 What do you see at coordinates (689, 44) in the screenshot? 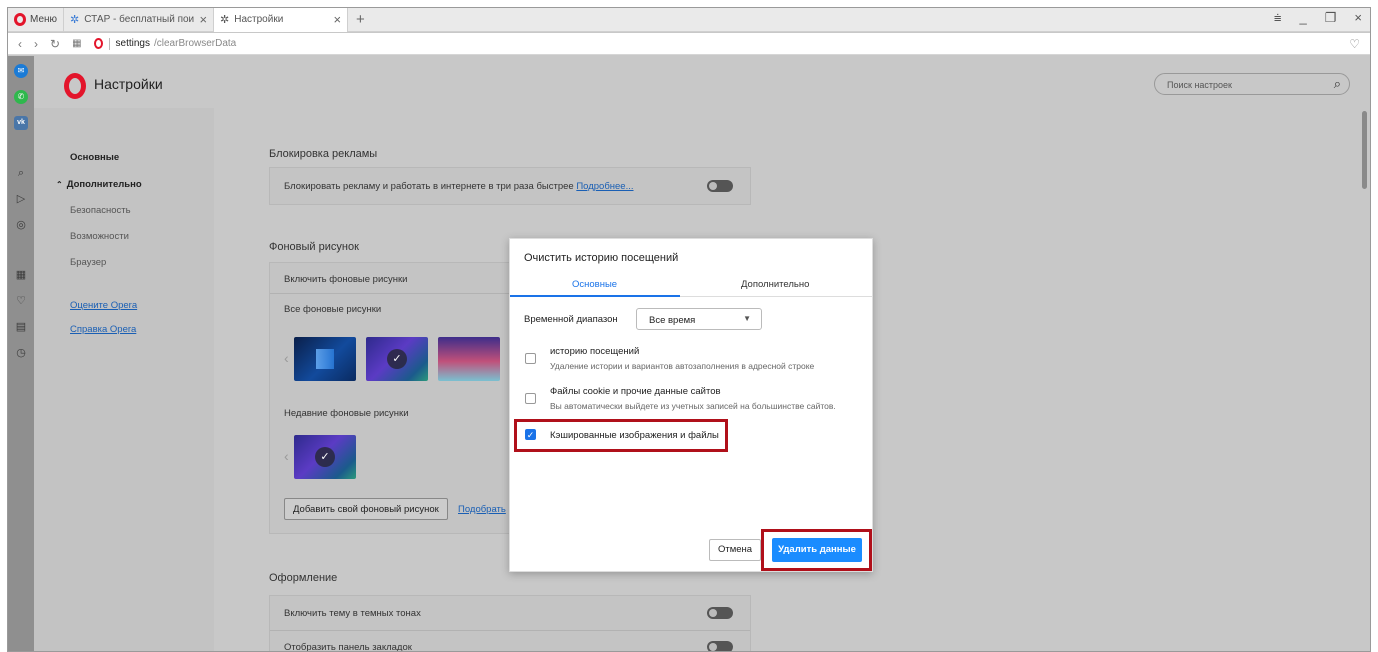
I see `address-bar: ‹ › ↻ ▦ settings/clearBrowserData ♡` at bounding box center [689, 44].